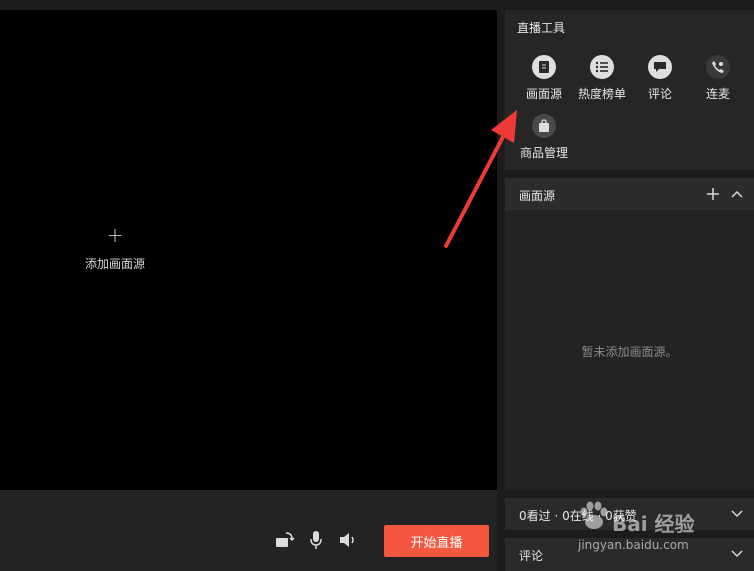 This screenshot has height=571, width=754. What do you see at coordinates (659, 94) in the screenshot?
I see `tool-label: 评论` at bounding box center [659, 94].